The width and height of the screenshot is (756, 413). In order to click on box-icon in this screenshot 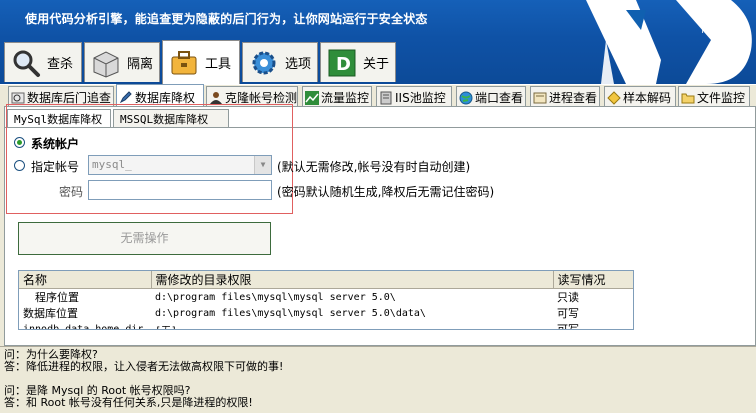, I will do `click(106, 64)`.